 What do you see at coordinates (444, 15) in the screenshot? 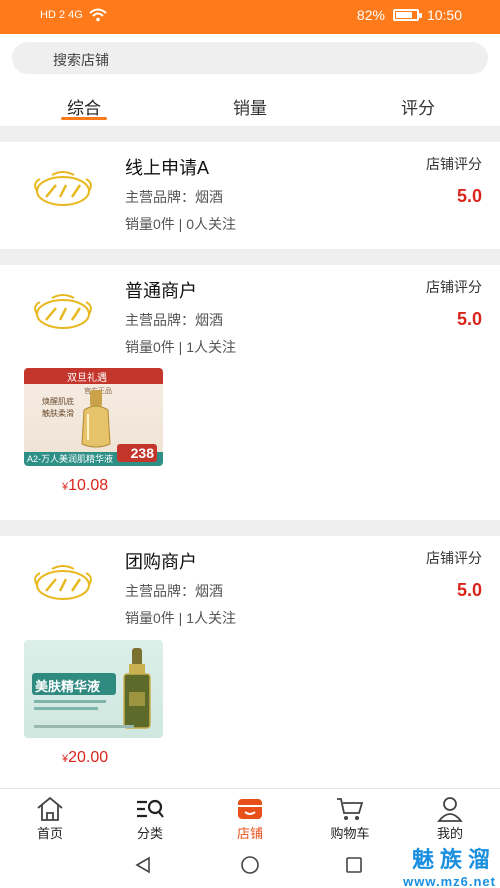
I see `clock: 10:50` at bounding box center [444, 15].